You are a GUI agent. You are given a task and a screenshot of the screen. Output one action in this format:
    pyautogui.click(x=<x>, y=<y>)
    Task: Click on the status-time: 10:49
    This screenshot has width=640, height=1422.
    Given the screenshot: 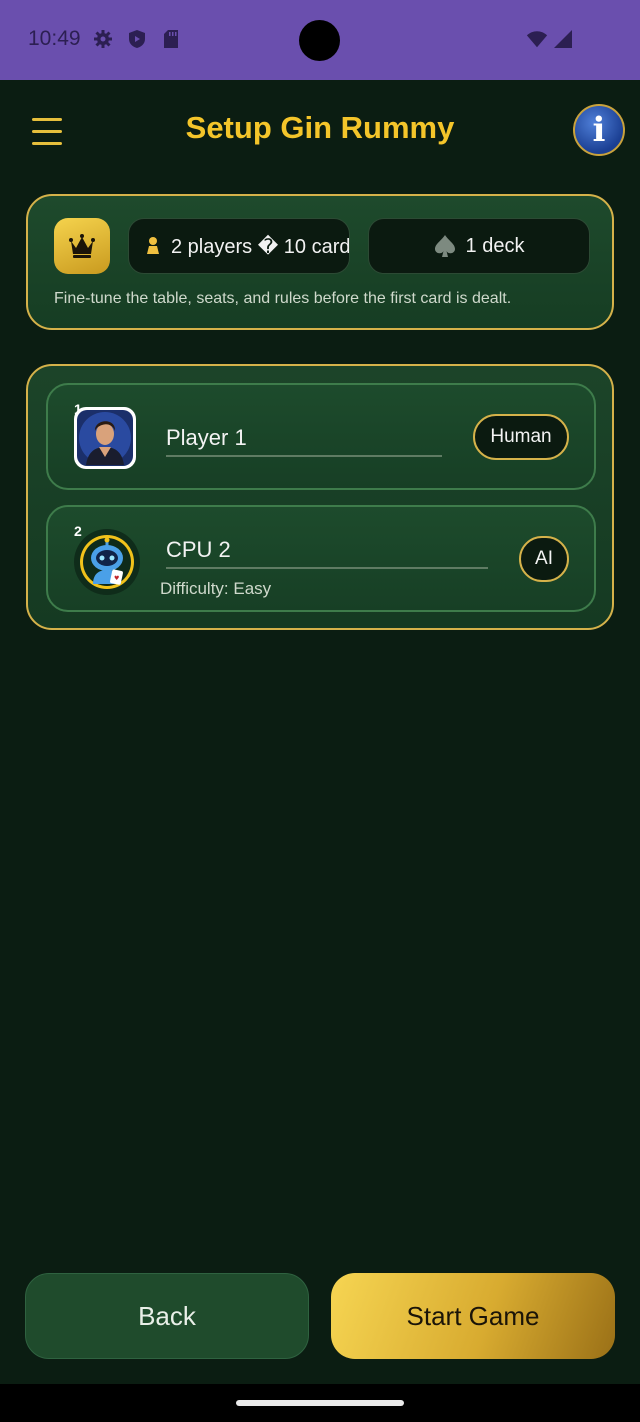 What is the action you would take?
    pyautogui.click(x=54, y=38)
    